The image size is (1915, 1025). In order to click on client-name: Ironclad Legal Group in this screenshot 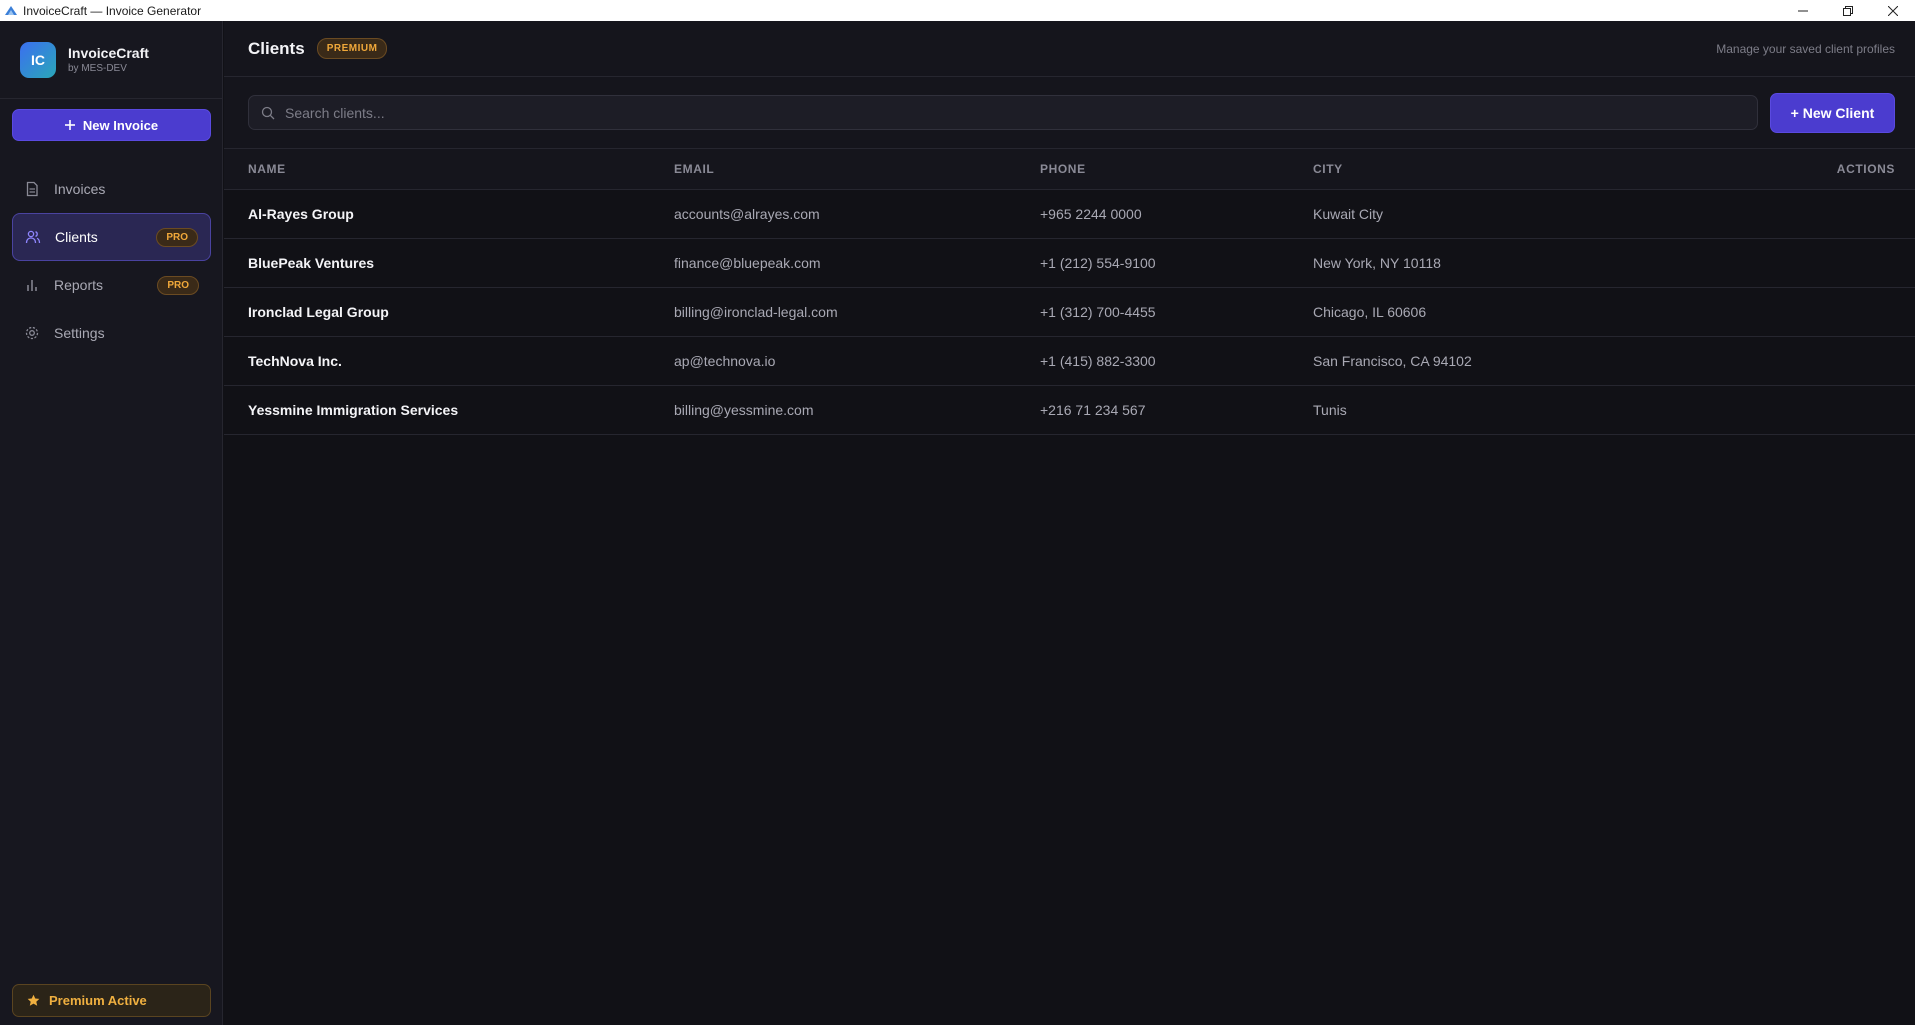, I will do `click(449, 312)`.